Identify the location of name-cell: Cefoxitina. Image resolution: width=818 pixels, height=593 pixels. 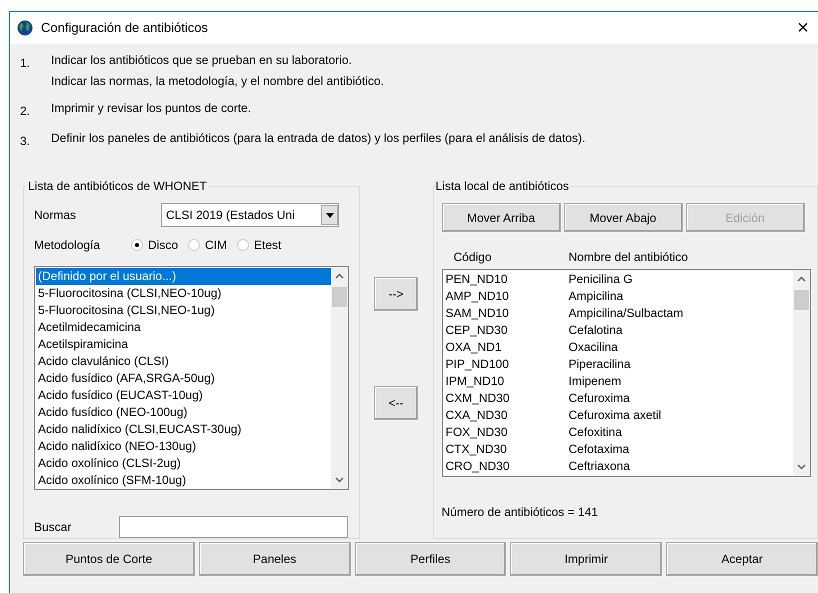
(595, 432).